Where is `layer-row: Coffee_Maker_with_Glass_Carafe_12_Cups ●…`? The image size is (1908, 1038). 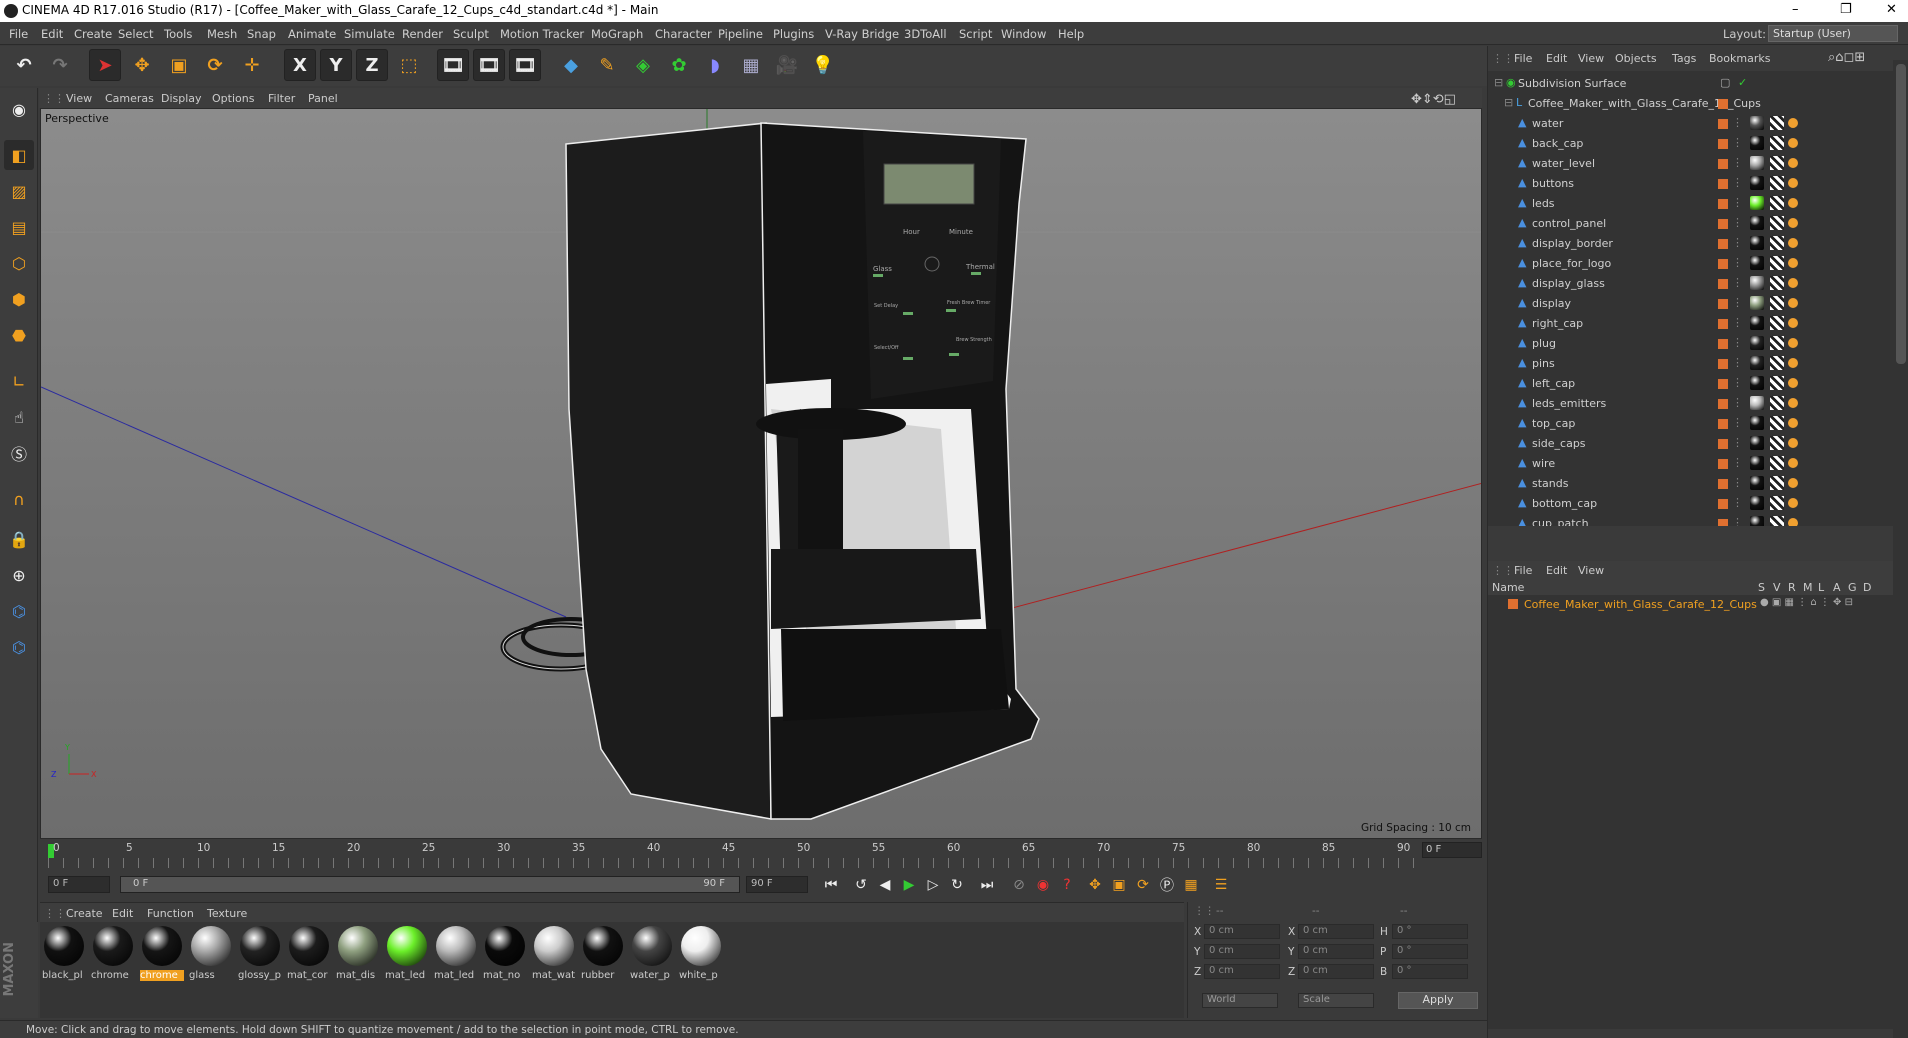
layer-row: Coffee_Maker_with_Glass_Carafe_12_Cups ●… is located at coordinates (1690, 604).